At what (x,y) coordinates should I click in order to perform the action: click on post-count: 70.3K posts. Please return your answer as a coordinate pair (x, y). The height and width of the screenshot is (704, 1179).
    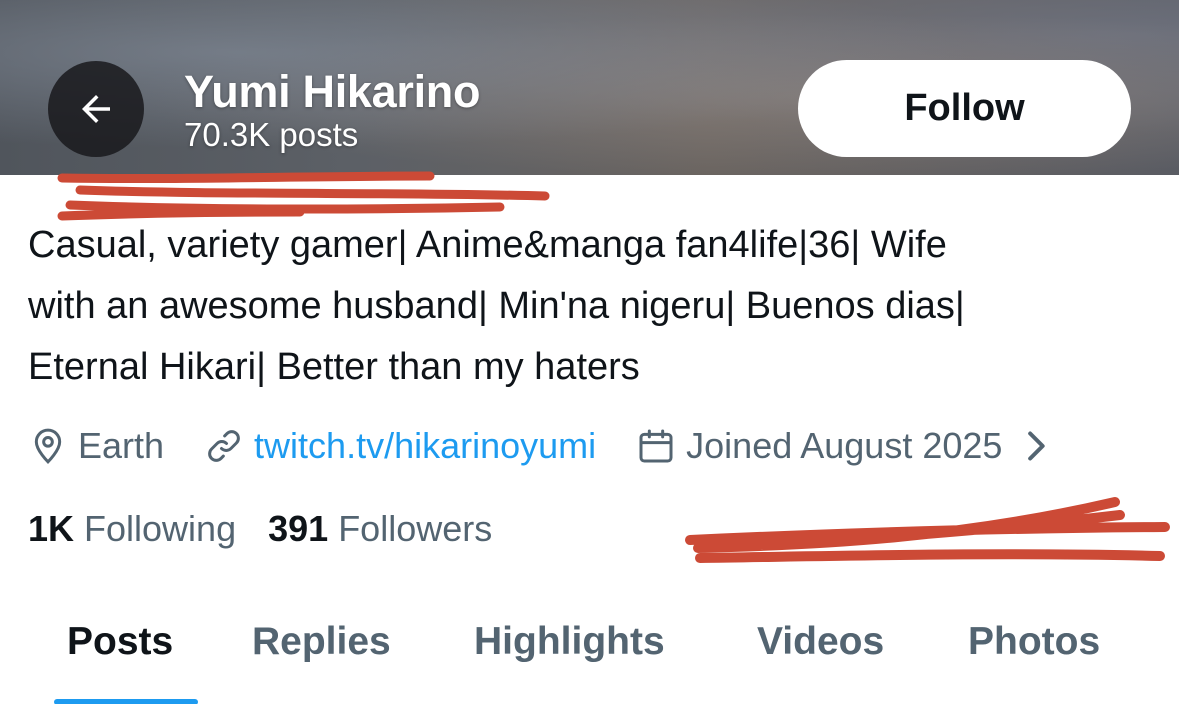
    Looking at the image, I should click on (271, 134).